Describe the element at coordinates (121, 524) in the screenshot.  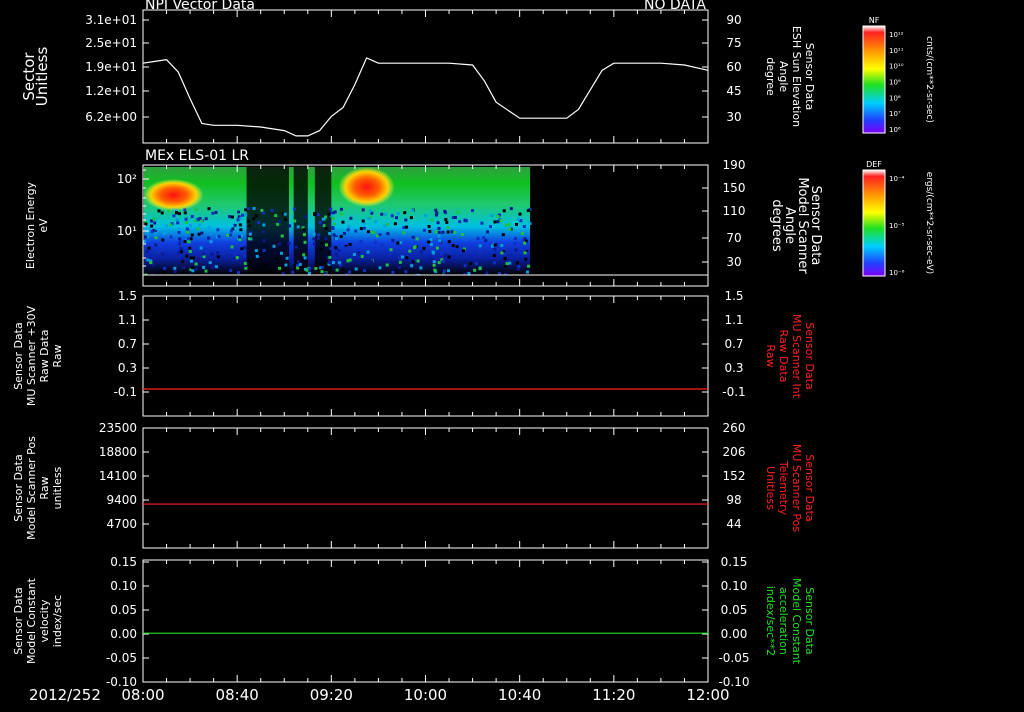
I see `left-tick-label: 4700` at that location.